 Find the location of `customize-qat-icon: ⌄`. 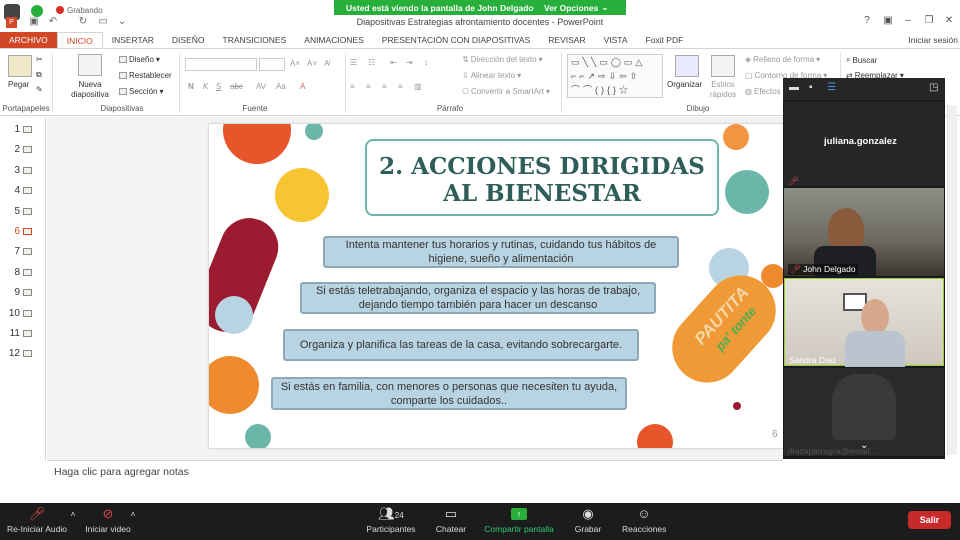

customize-qat-icon: ⌄ is located at coordinates (122, 22).